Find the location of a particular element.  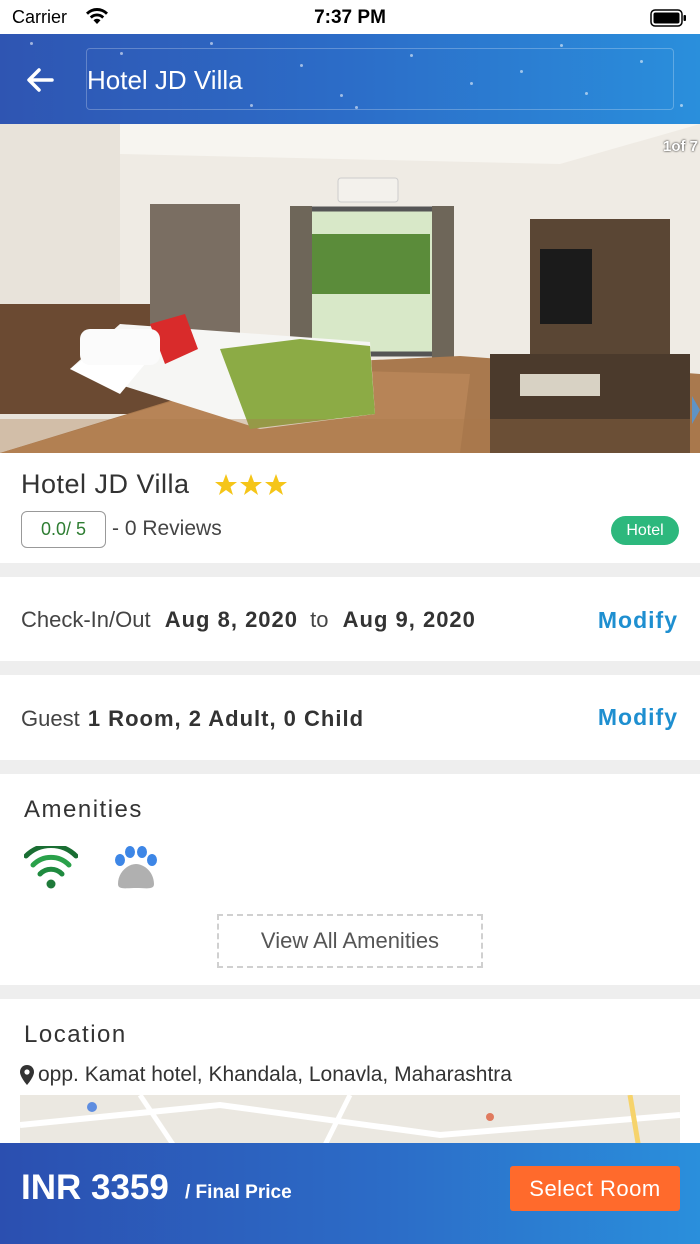

next-photo-button is located at coordinates (696, 410).